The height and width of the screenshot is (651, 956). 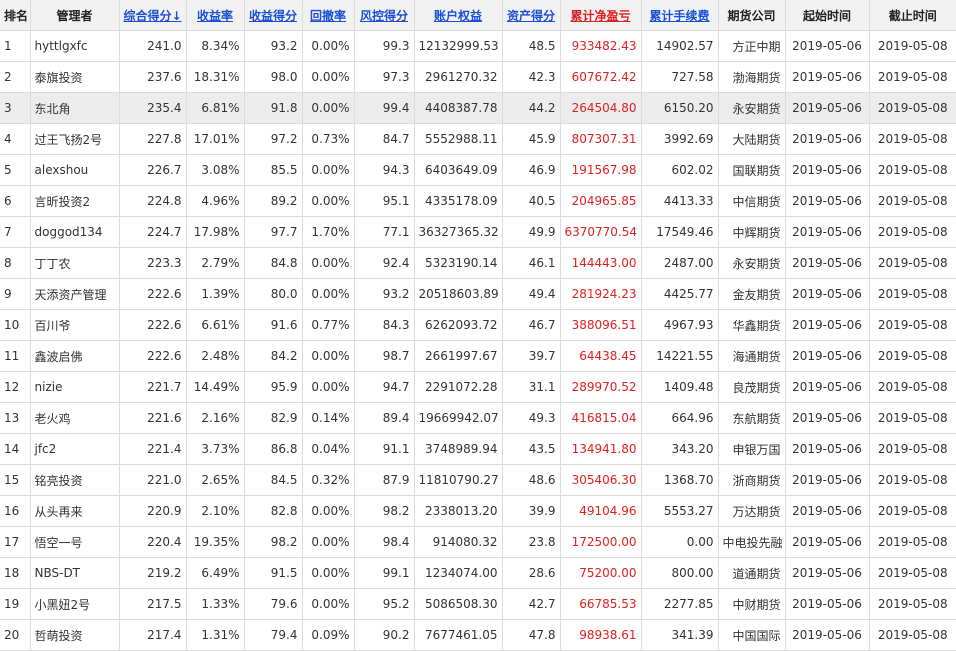 What do you see at coordinates (680, 511) in the screenshot?
I see `fees-cell: 5553.27` at bounding box center [680, 511].